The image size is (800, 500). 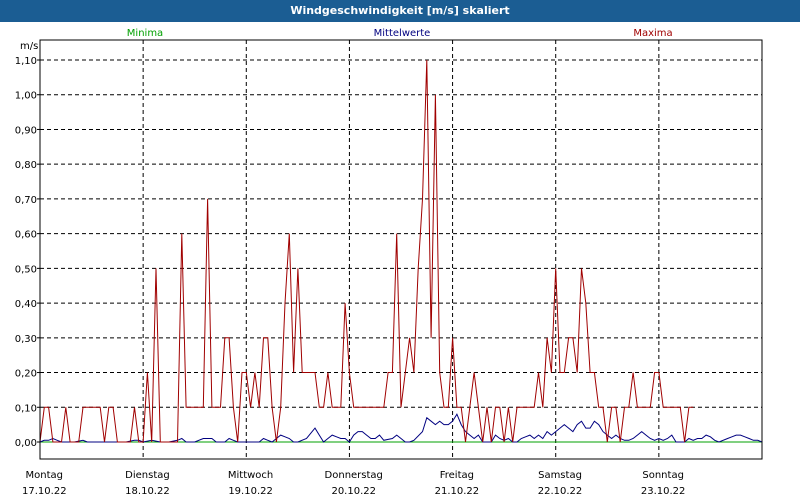 What do you see at coordinates (26, 339) in the screenshot?
I see `y-tick-label: 0,30` at bounding box center [26, 339].